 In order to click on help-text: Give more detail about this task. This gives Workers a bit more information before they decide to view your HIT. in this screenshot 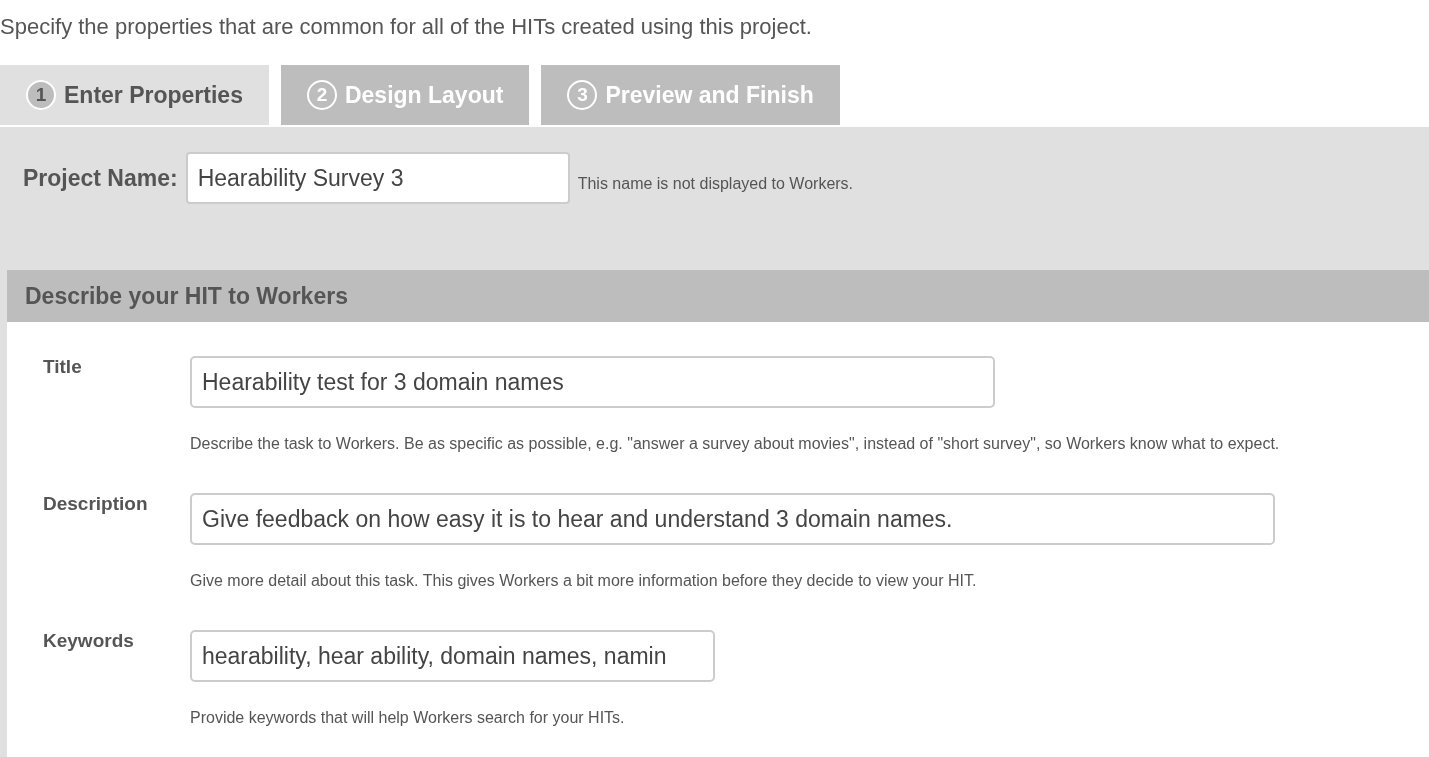, I will do `click(584, 581)`.